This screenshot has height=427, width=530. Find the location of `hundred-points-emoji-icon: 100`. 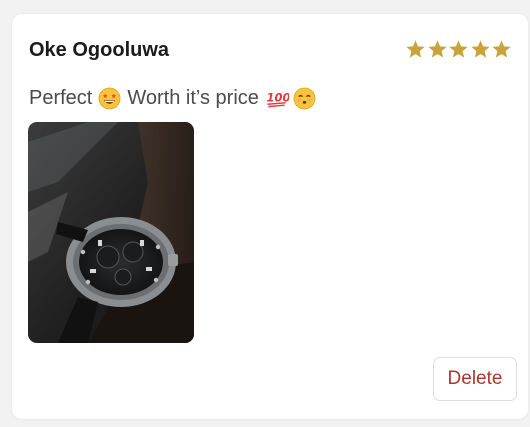

hundred-points-emoji-icon: 100 is located at coordinates (277, 98).